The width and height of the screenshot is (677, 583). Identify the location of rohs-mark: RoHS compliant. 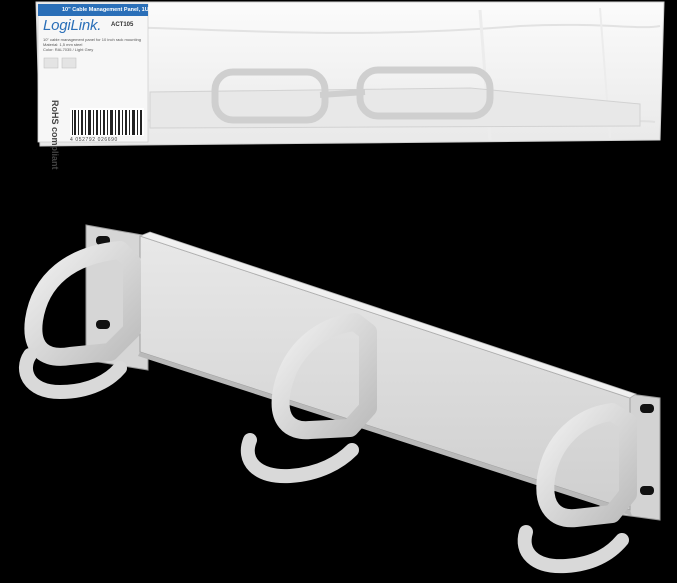
(55, 135).